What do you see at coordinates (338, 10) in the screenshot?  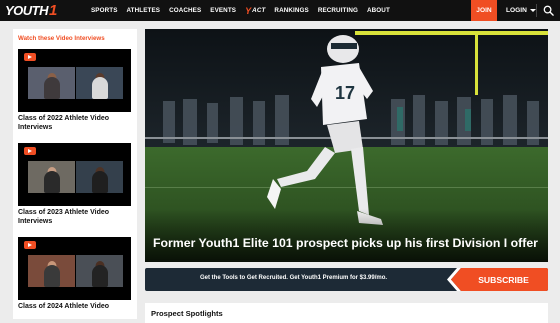 I see `nav-link-recruiting: RECRUITING` at bounding box center [338, 10].